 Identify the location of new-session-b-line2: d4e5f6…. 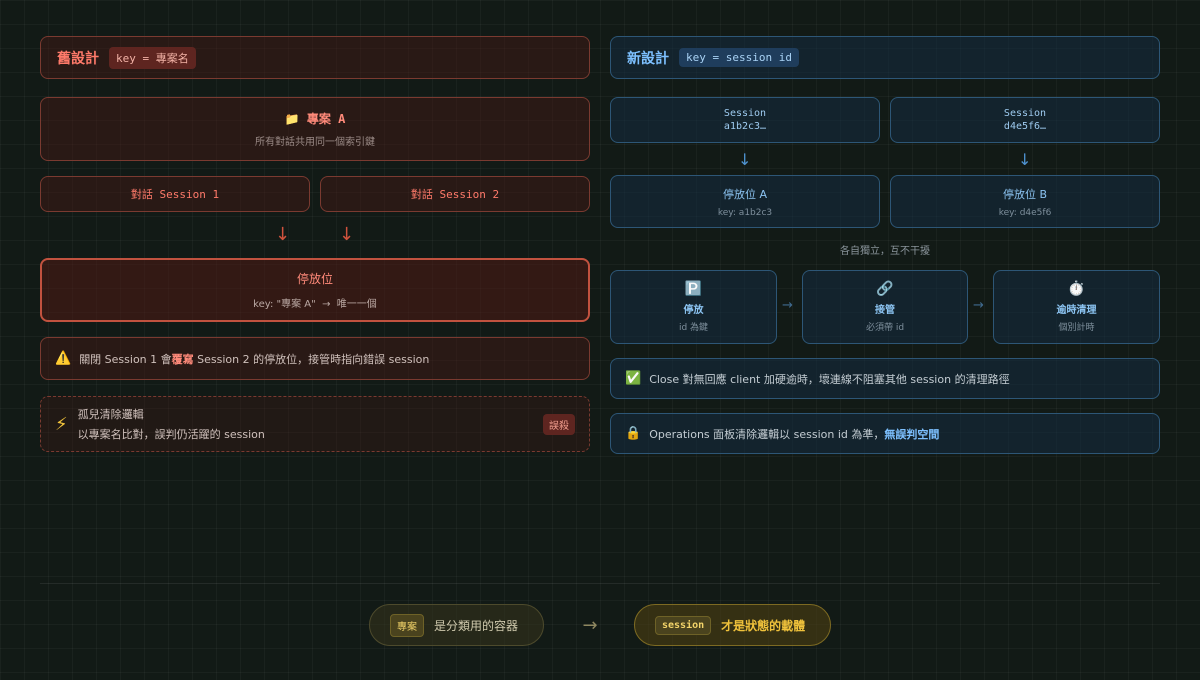
(1025, 126).